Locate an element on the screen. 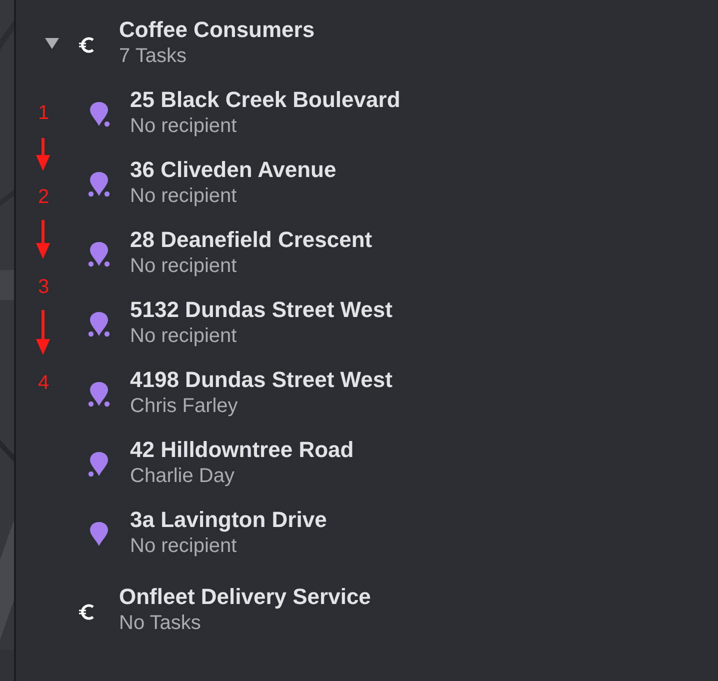 The height and width of the screenshot is (681, 718). task-recipient: Chris Farley is located at coordinates (184, 406).